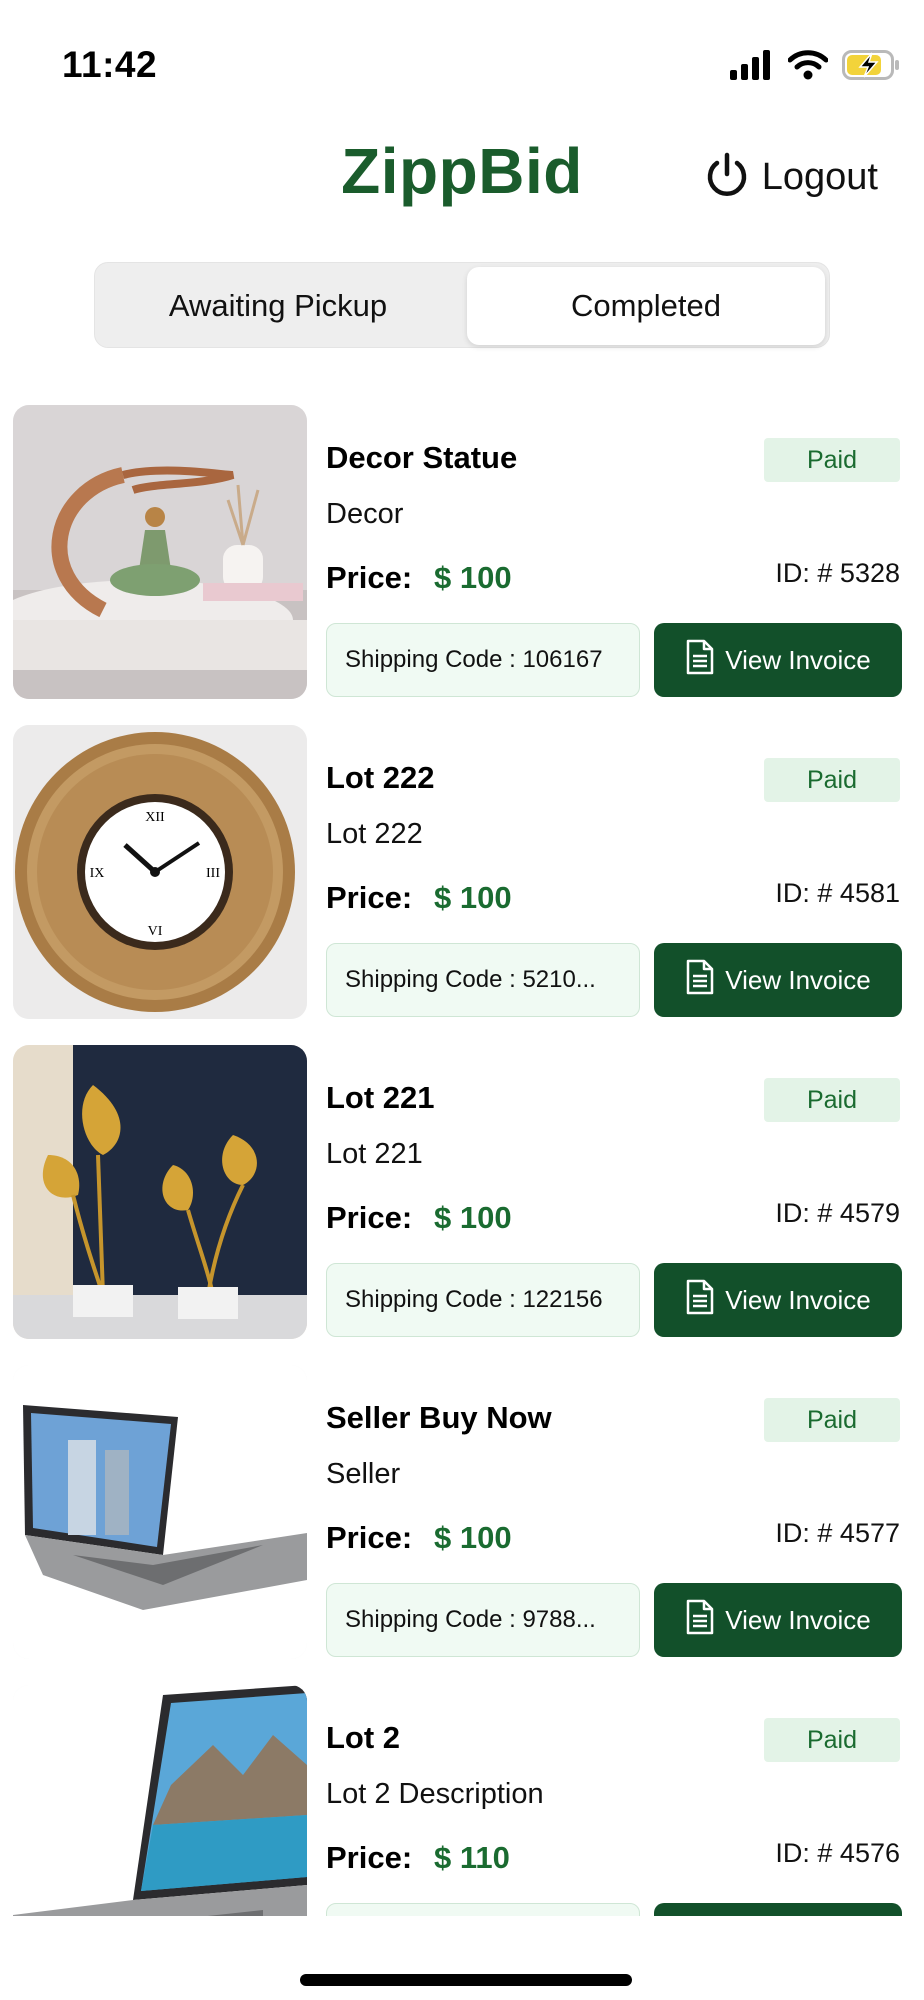 Image resolution: width=924 pixels, height=2000 pixels. Describe the element at coordinates (160, 1192) in the screenshot. I see `gold-leaf-sculpture-image` at that location.